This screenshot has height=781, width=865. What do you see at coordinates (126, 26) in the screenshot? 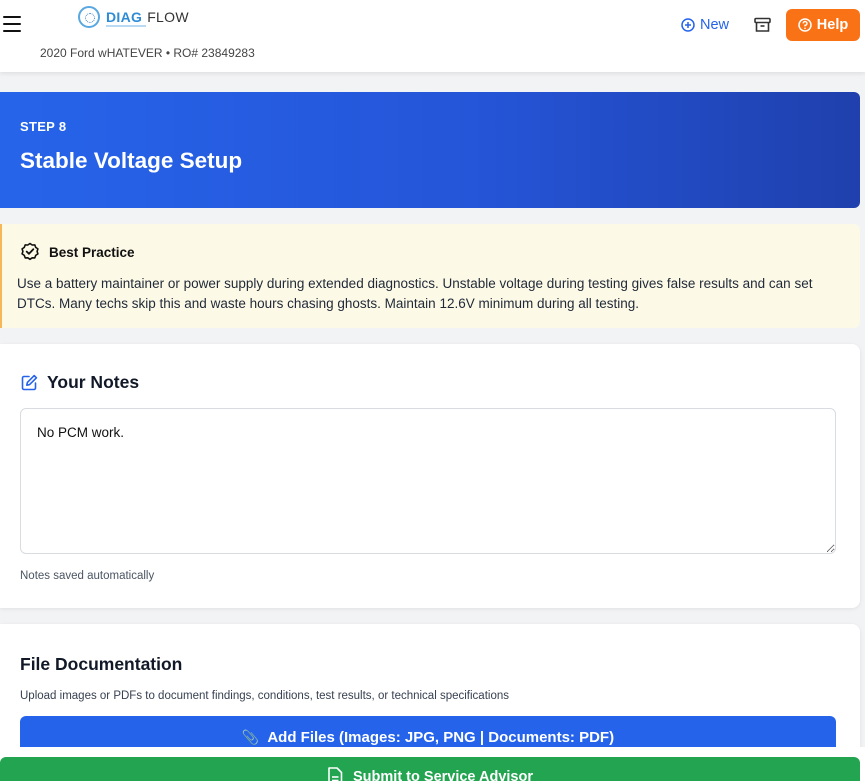
I see `logo-tagline` at bounding box center [126, 26].